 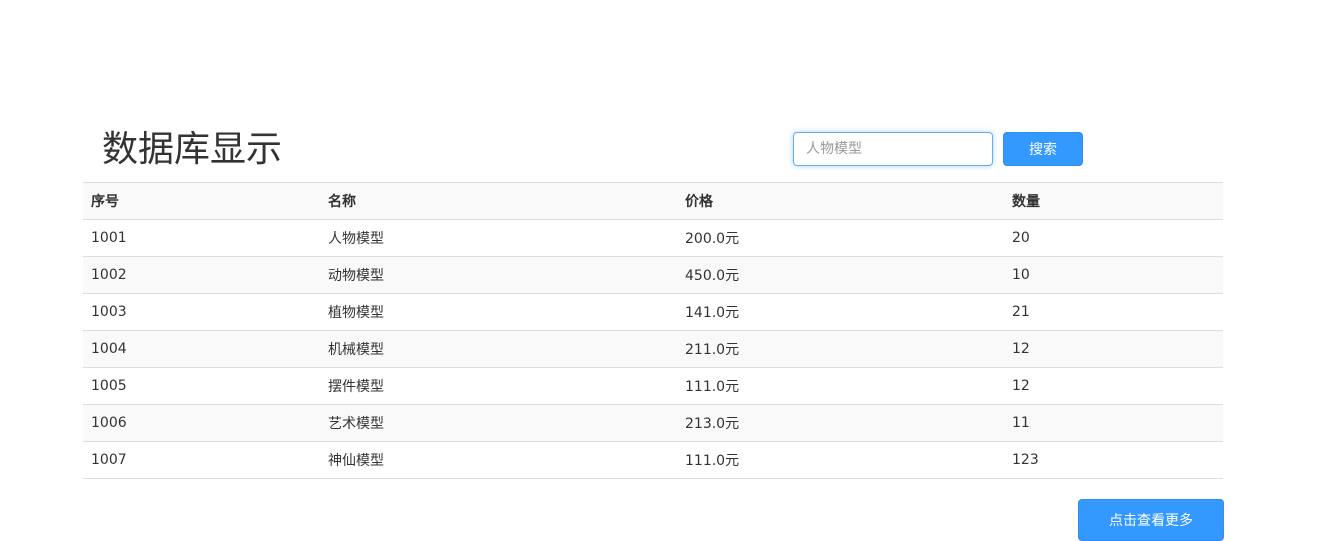 What do you see at coordinates (201, 423) in the screenshot?
I see `cell-id: 1006` at bounding box center [201, 423].